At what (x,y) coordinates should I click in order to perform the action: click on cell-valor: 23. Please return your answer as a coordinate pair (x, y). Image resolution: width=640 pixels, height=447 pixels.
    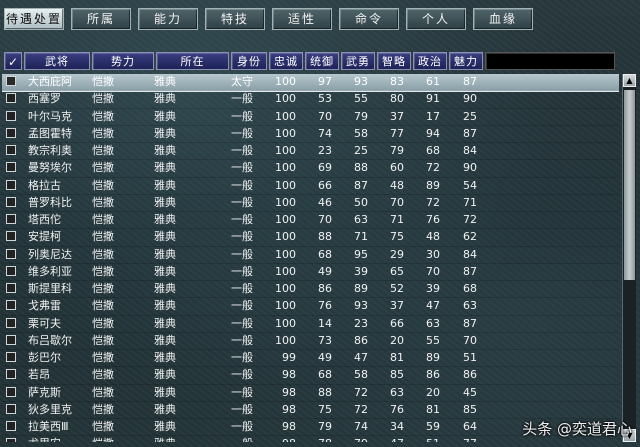
    Looking at the image, I should click on (361, 323).